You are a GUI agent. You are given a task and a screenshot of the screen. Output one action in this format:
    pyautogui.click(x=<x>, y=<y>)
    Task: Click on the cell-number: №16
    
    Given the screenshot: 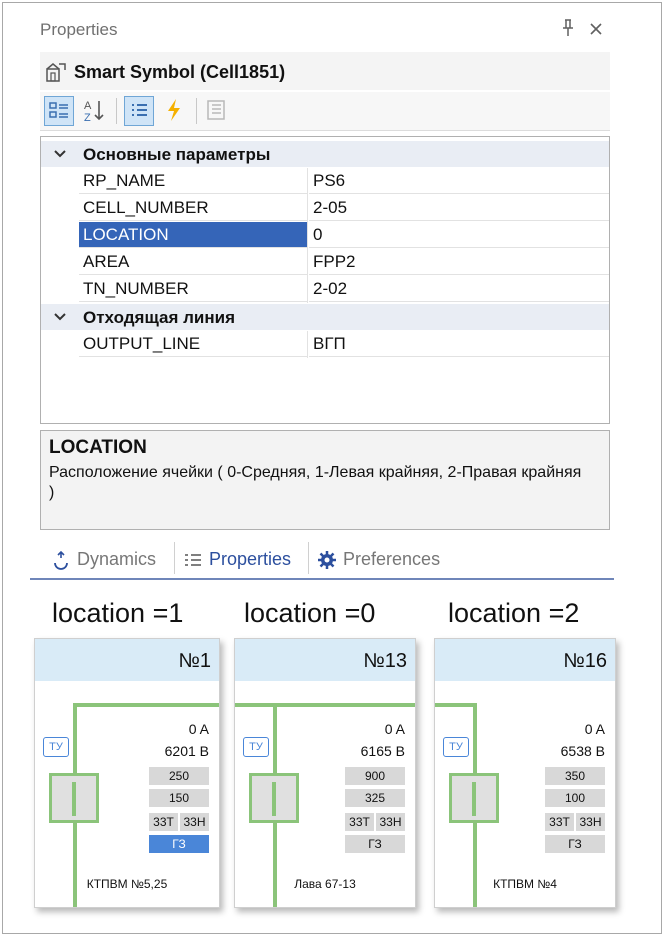 What is the action you would take?
    pyautogui.click(x=585, y=661)
    